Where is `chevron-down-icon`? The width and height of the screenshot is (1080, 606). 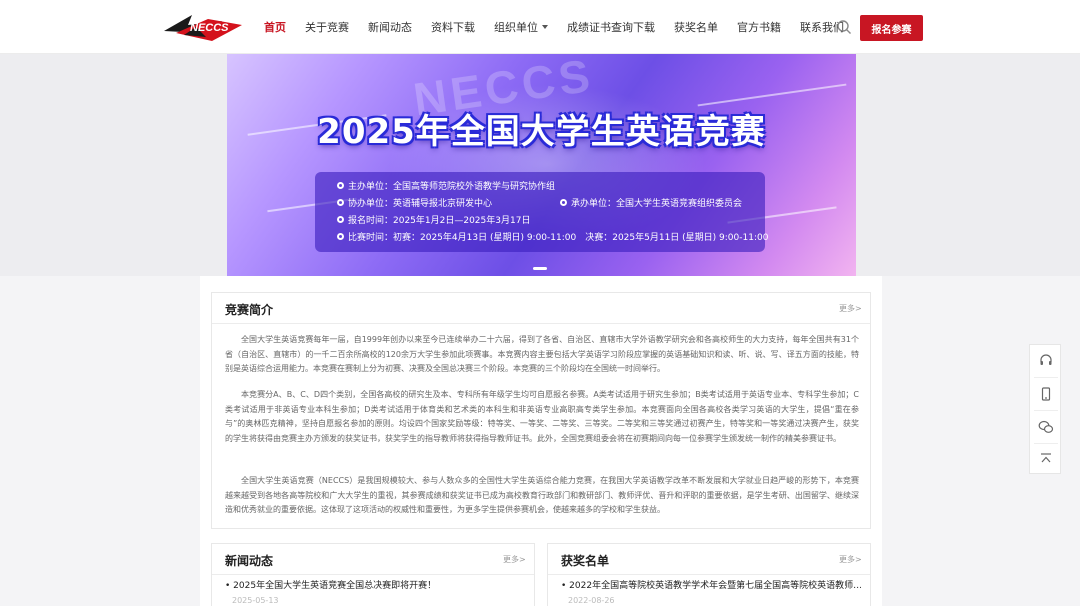 chevron-down-icon is located at coordinates (545, 27).